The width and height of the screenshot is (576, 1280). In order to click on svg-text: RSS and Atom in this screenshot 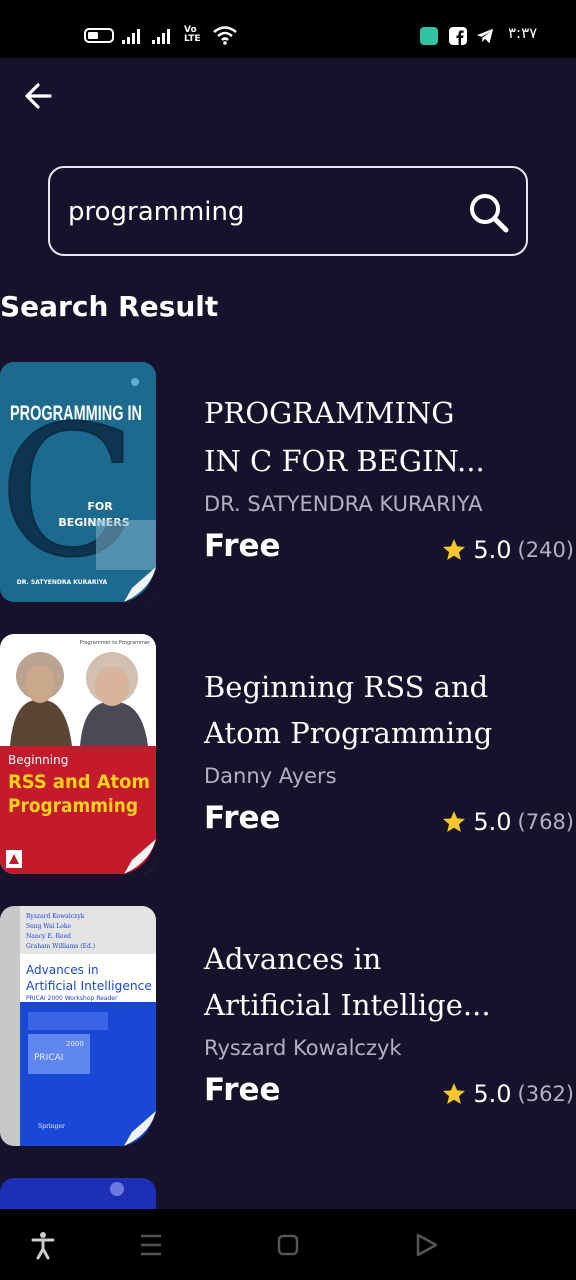, I will do `click(79, 782)`.